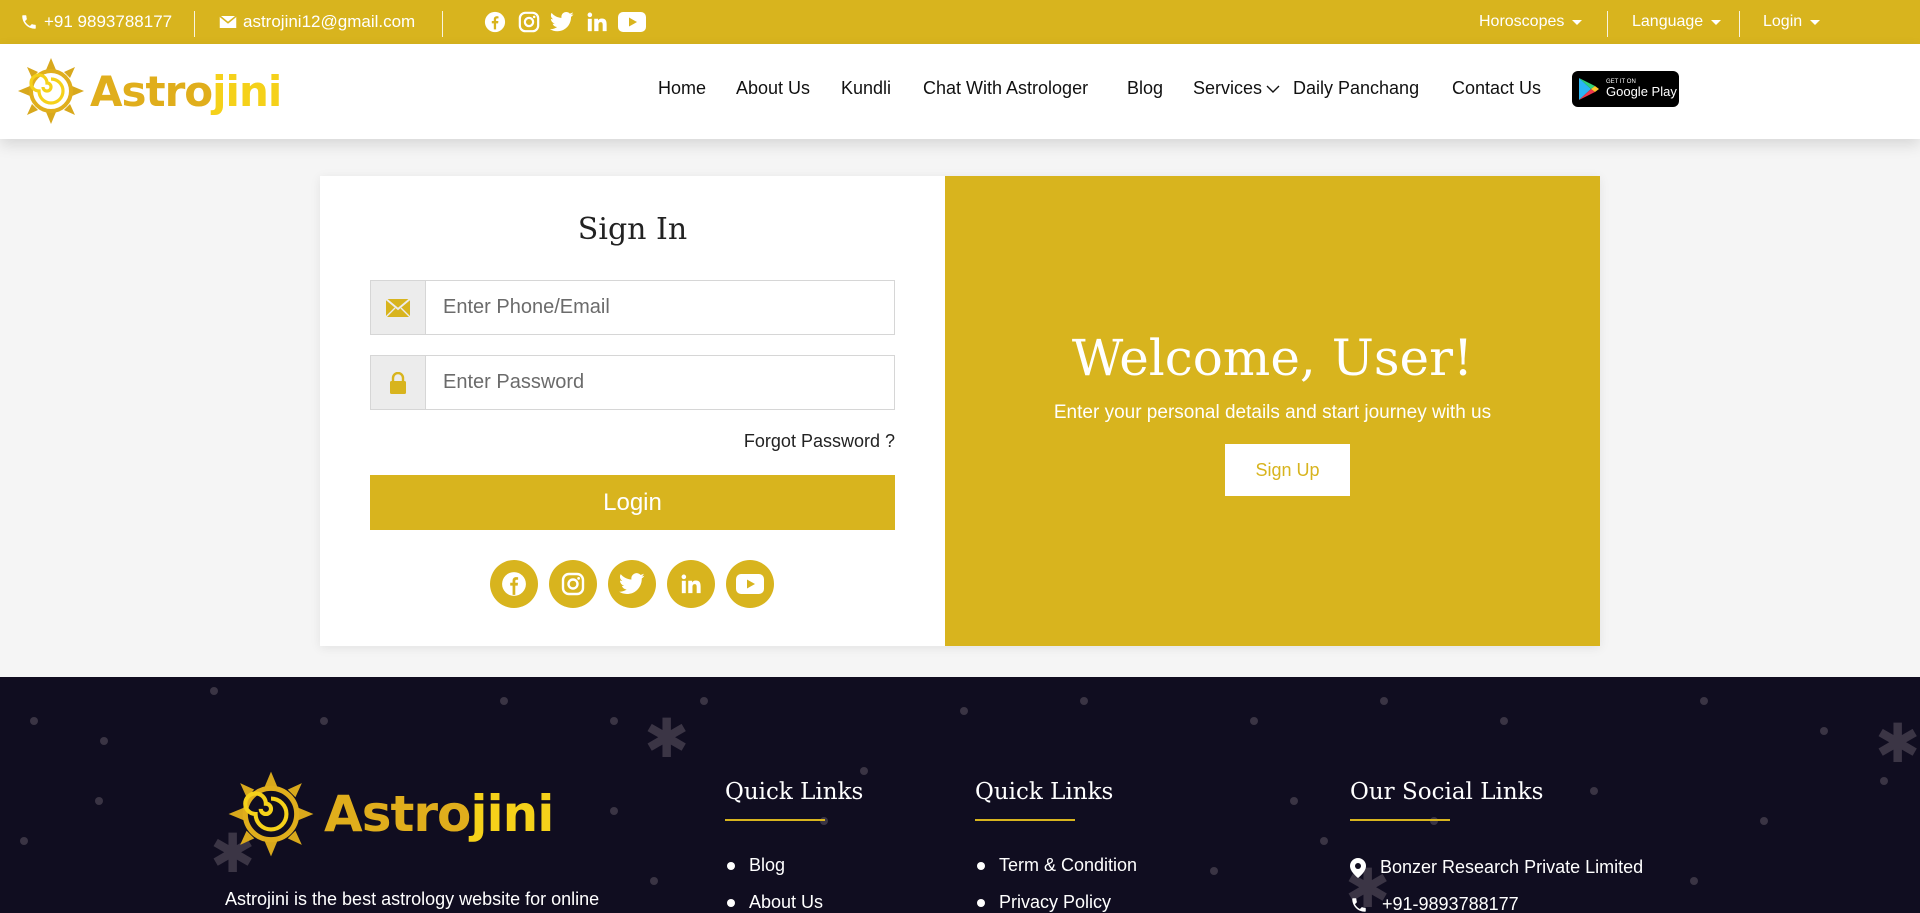  I want to click on language-dropdown: Language, so click(1677, 22).